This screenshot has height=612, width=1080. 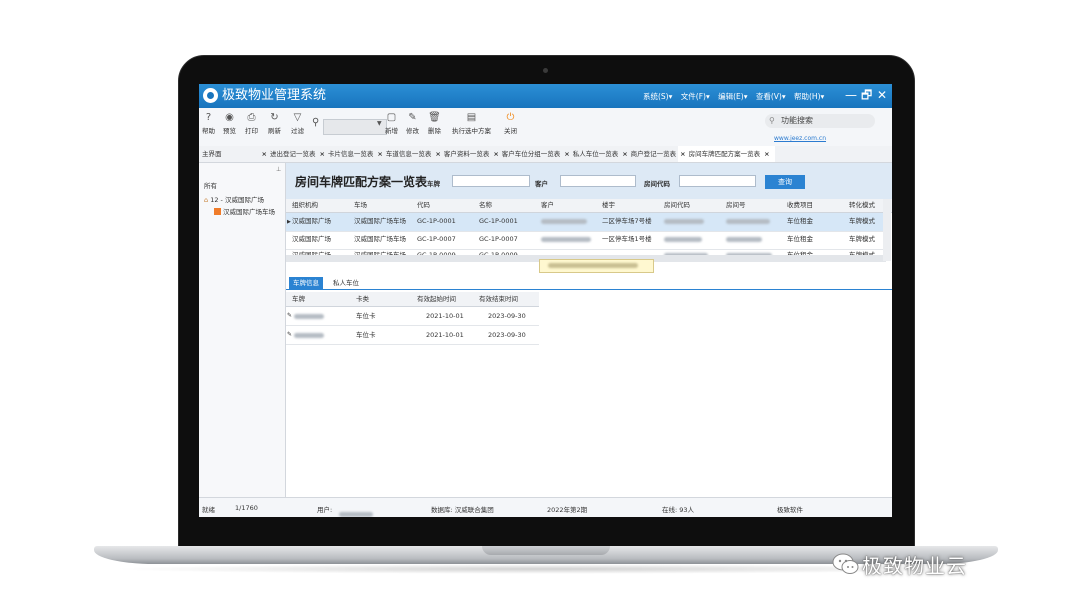 I want to click on column-header: 车场, so click(x=360, y=205).